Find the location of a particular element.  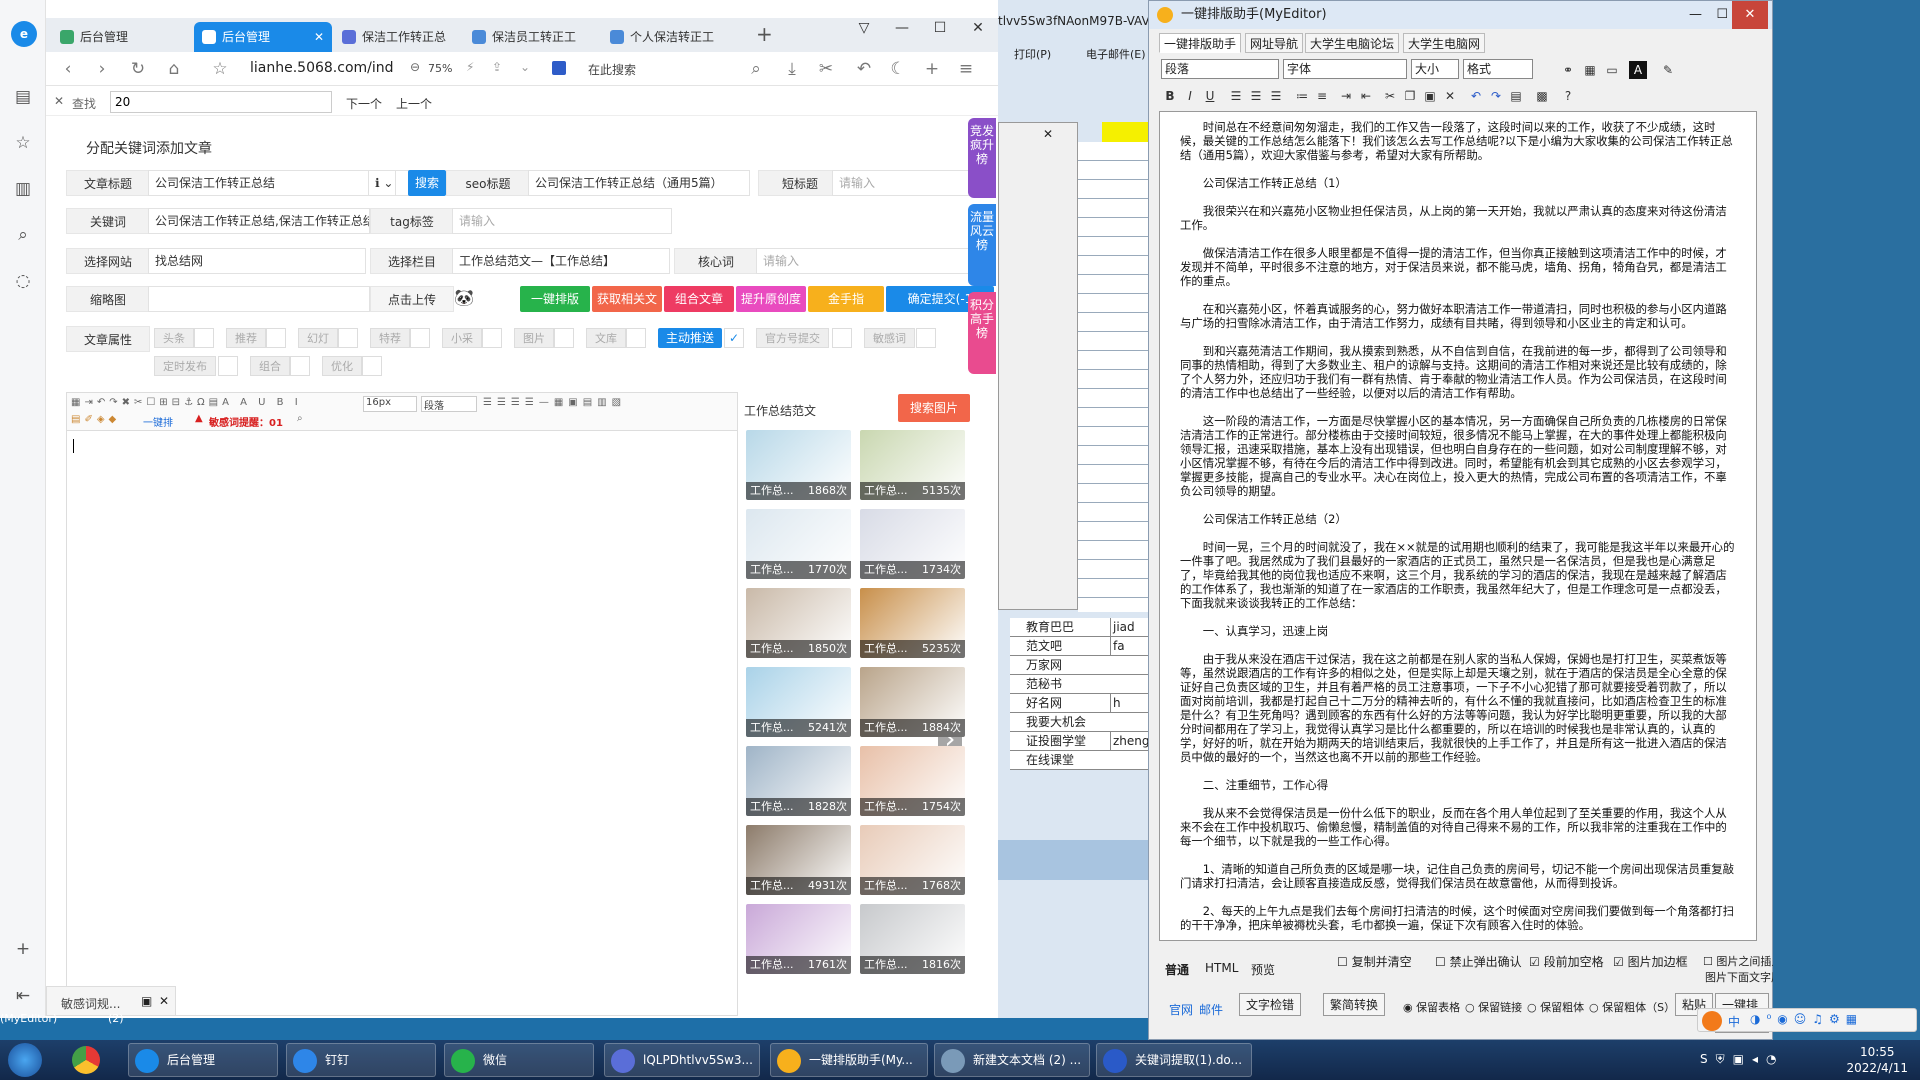

attr-combine-checkbox is located at coordinates (300, 366).